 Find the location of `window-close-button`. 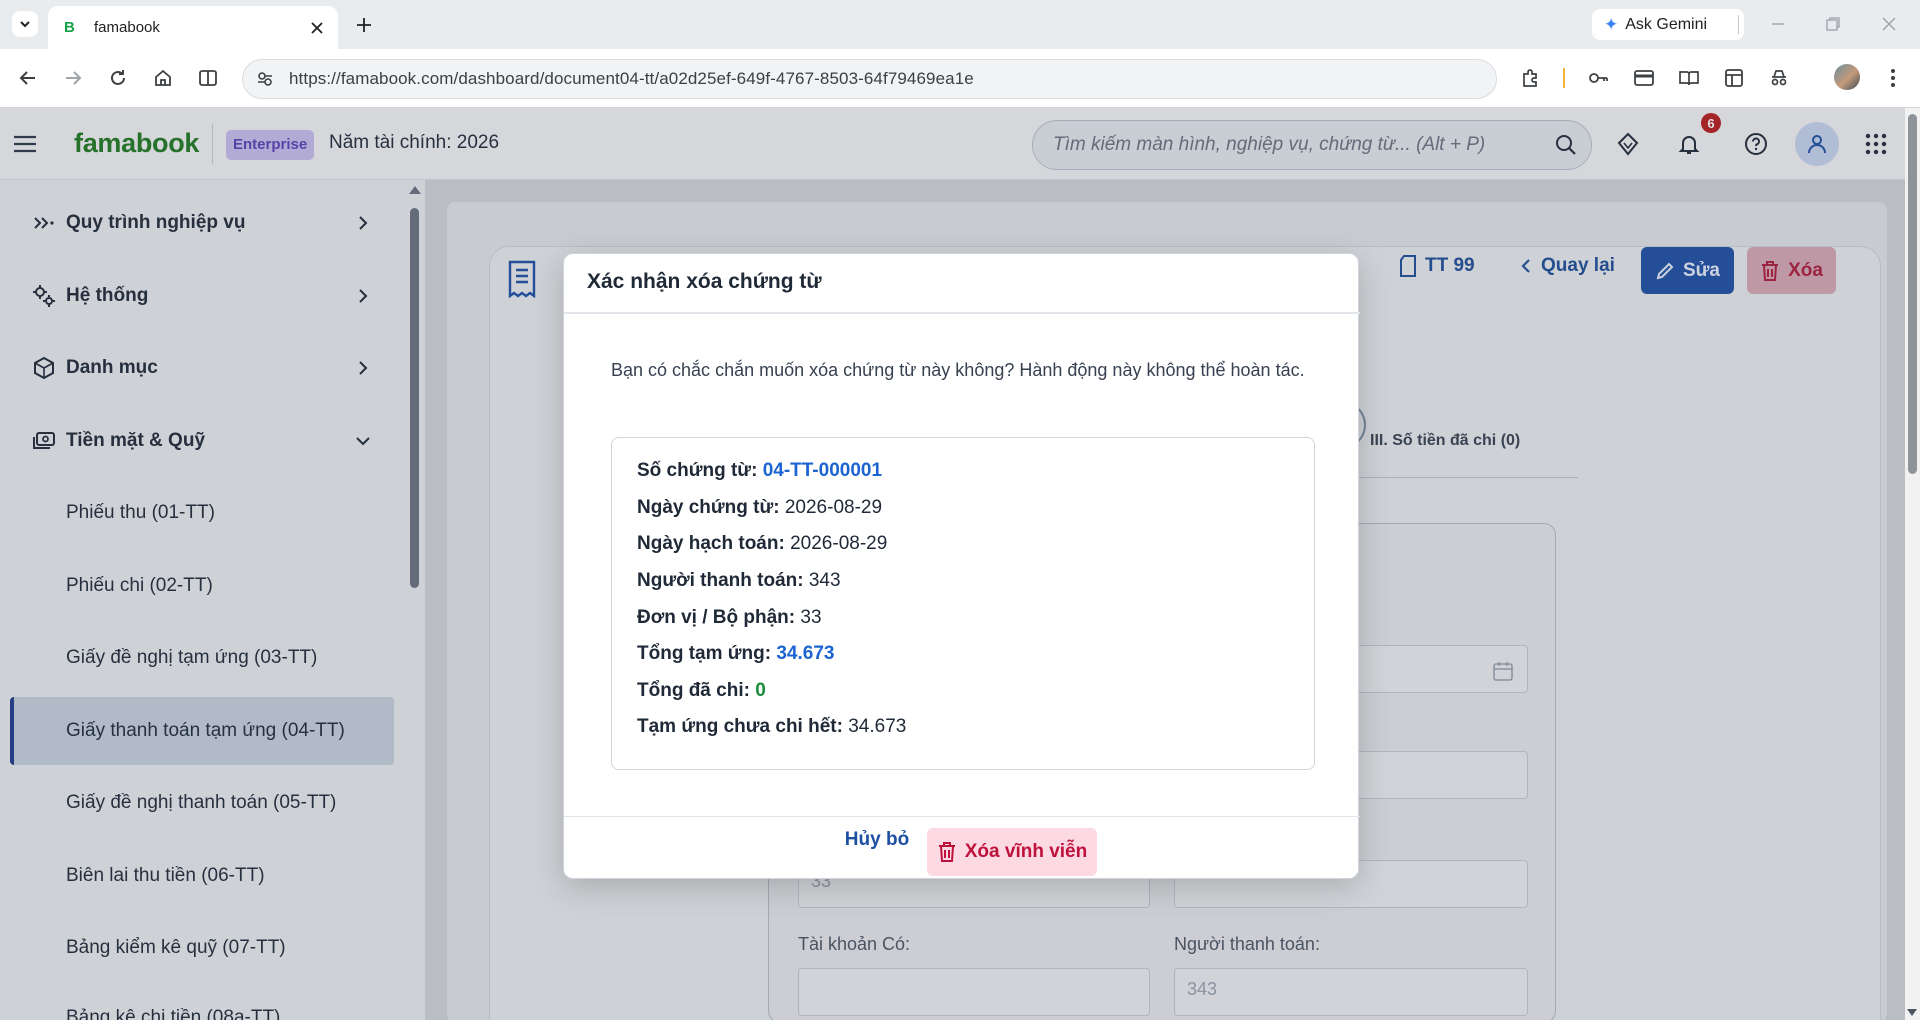

window-close-button is located at coordinates (1889, 24).